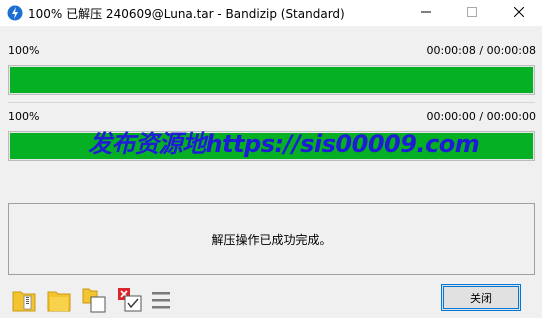 The image size is (542, 318). I want to click on total-progress-fill, so click(271, 80).